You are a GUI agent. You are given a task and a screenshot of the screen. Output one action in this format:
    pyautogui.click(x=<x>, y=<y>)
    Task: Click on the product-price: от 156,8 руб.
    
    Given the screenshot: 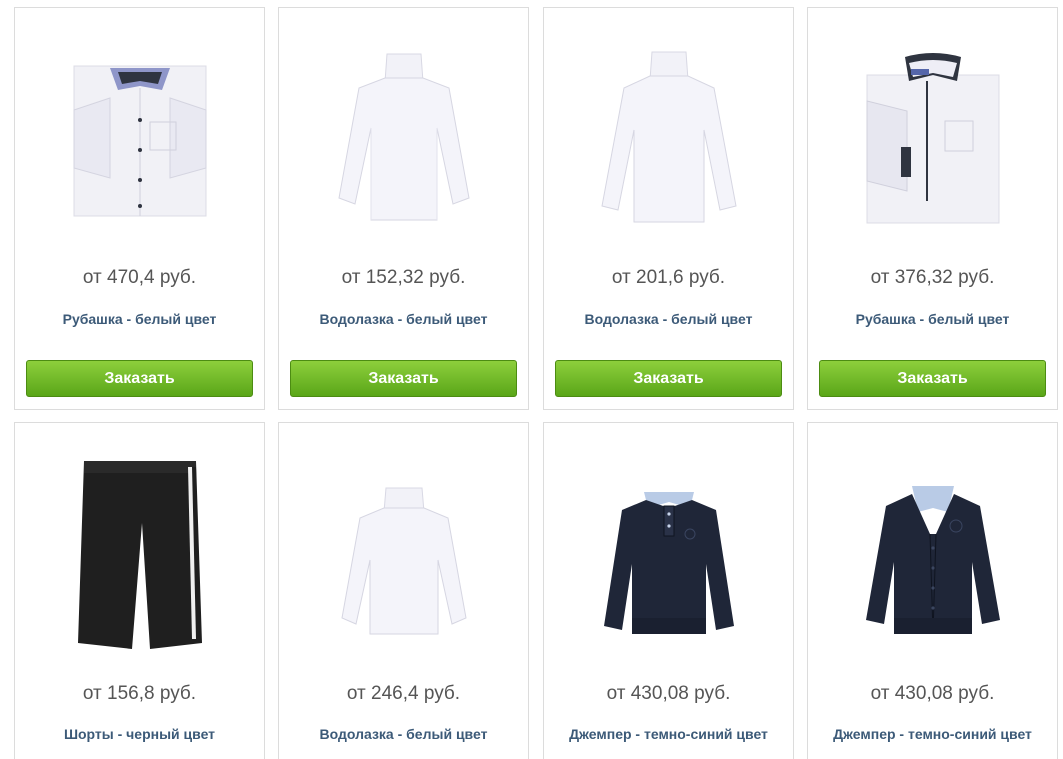 What is the action you would take?
    pyautogui.click(x=139, y=693)
    